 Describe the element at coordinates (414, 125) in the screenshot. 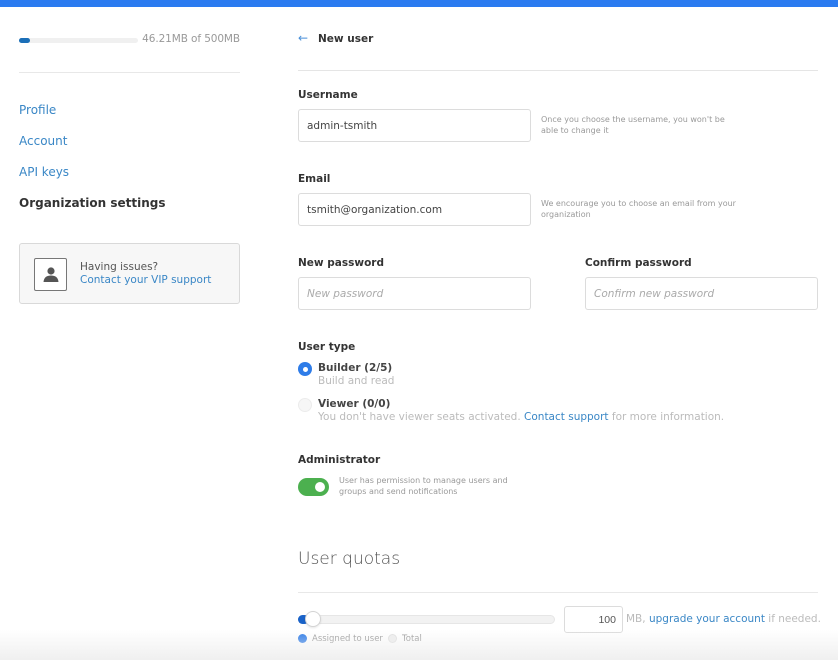

I see `username-input` at that location.